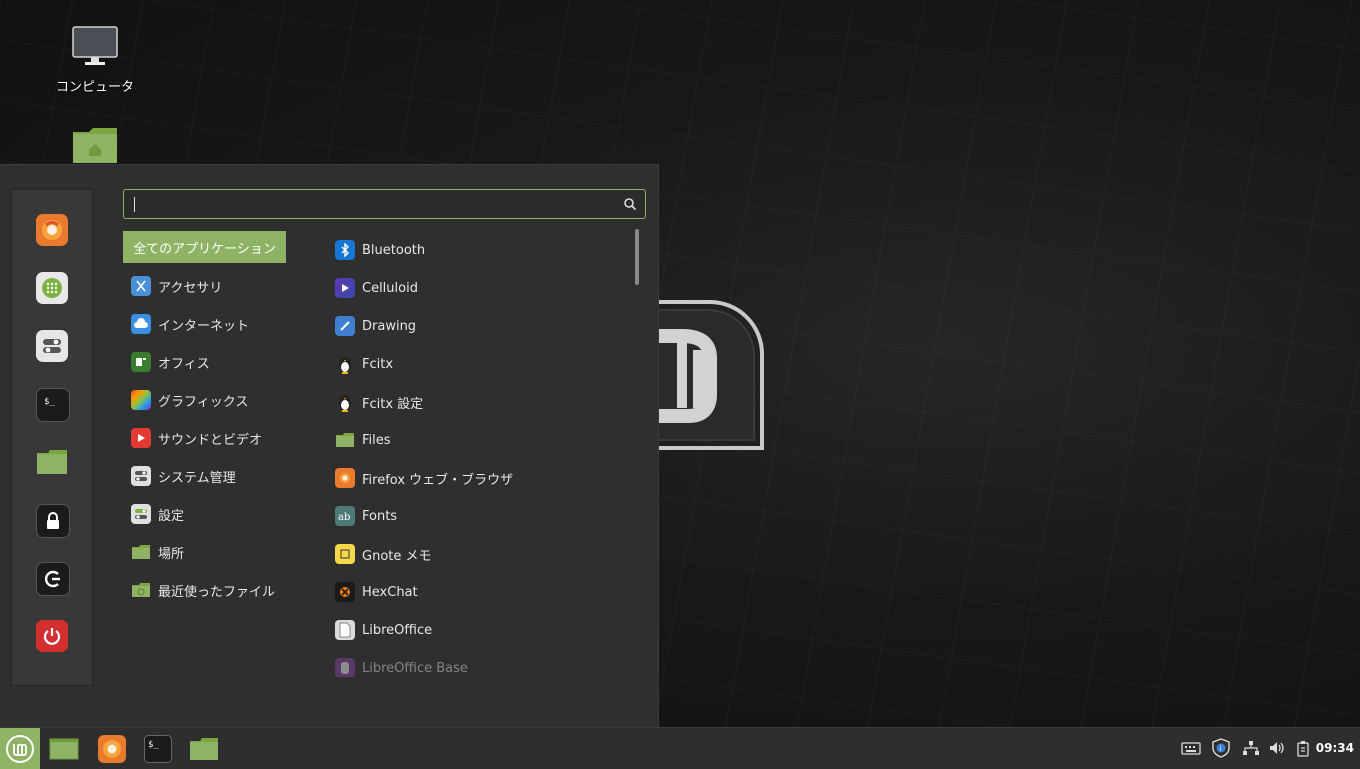 The image size is (1360, 769). What do you see at coordinates (204, 326) in the screenshot?
I see `category-label: インターネット` at bounding box center [204, 326].